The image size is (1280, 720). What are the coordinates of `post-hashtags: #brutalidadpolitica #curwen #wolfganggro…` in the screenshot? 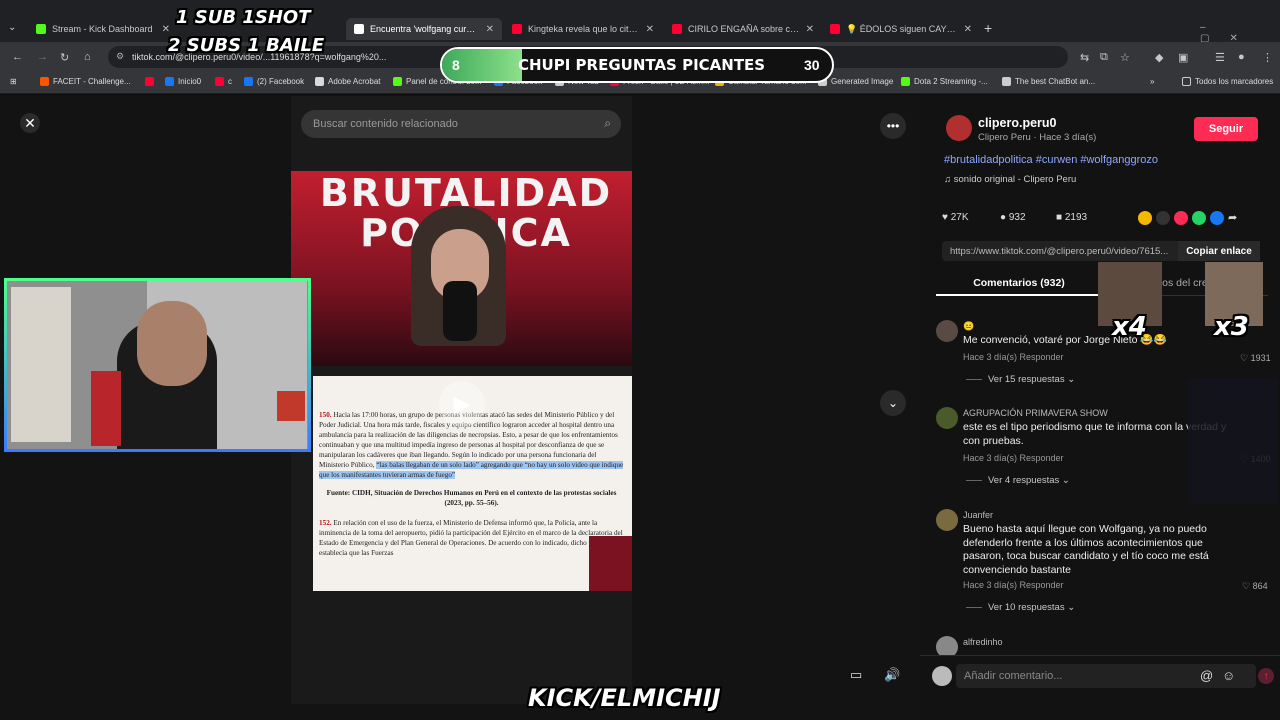 It's located at (1051, 160).